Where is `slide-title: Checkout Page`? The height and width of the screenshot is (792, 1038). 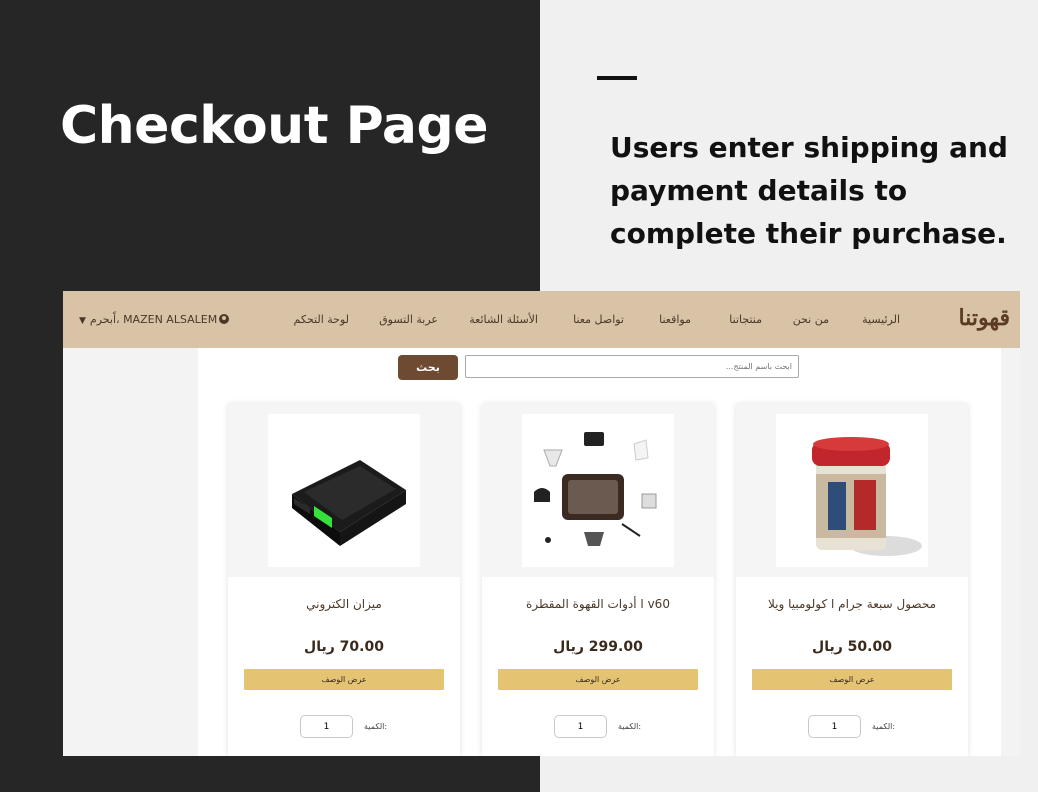 slide-title: Checkout Page is located at coordinates (274, 126).